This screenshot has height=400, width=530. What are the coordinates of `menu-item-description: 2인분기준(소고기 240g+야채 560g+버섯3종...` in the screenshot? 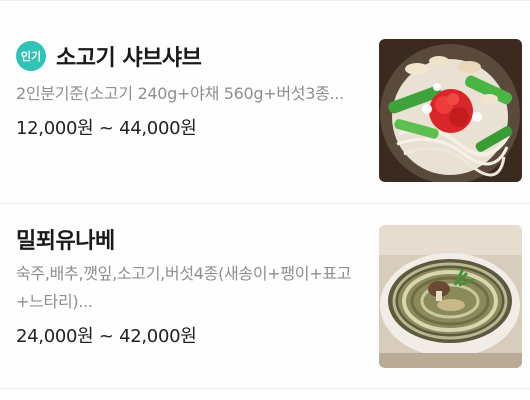 It's located at (180, 93).